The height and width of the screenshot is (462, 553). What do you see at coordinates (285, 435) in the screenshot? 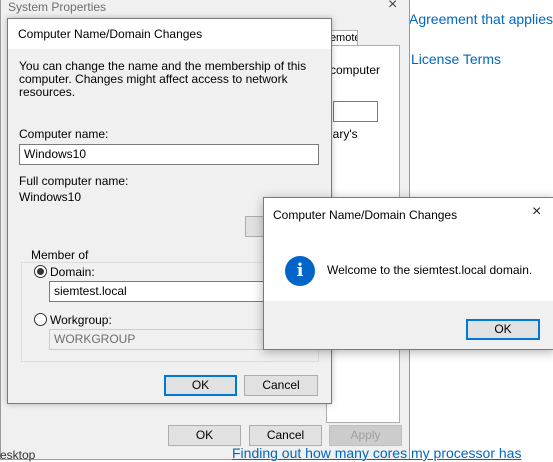
I see `sysprops-cancel-button: Cancel` at bounding box center [285, 435].